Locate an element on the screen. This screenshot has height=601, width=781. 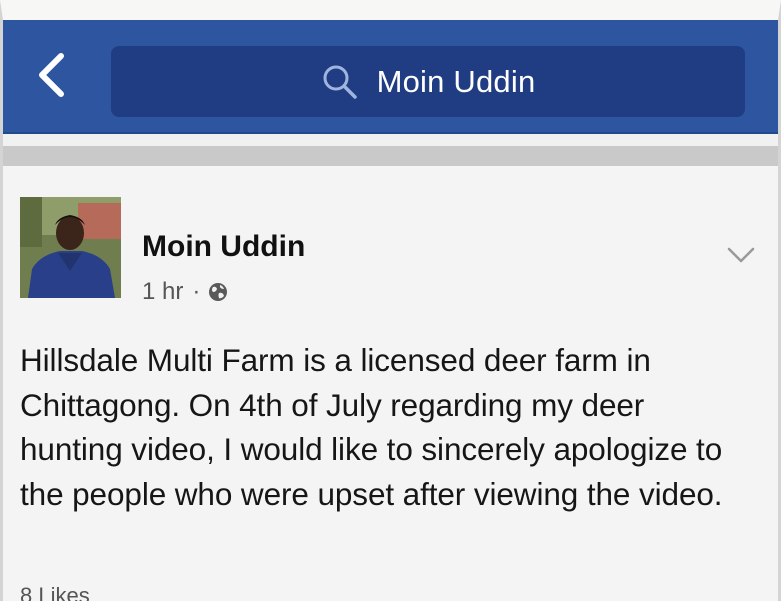
chevron-down-icon is located at coordinates (741, 255).